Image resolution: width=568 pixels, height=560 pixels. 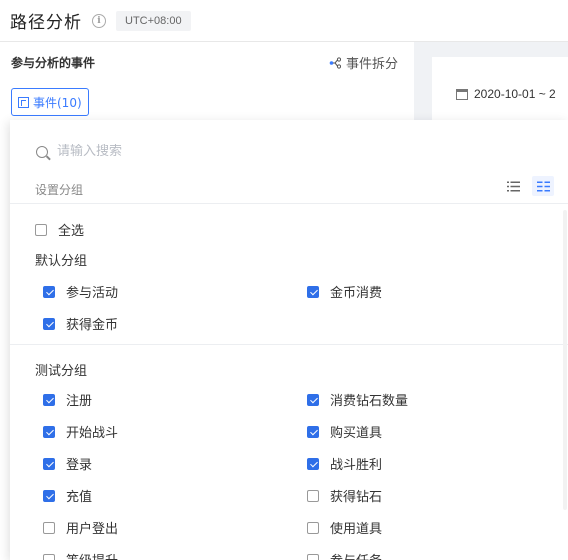 I want to click on select-all-checkbox: 全选, so click(x=59, y=229).